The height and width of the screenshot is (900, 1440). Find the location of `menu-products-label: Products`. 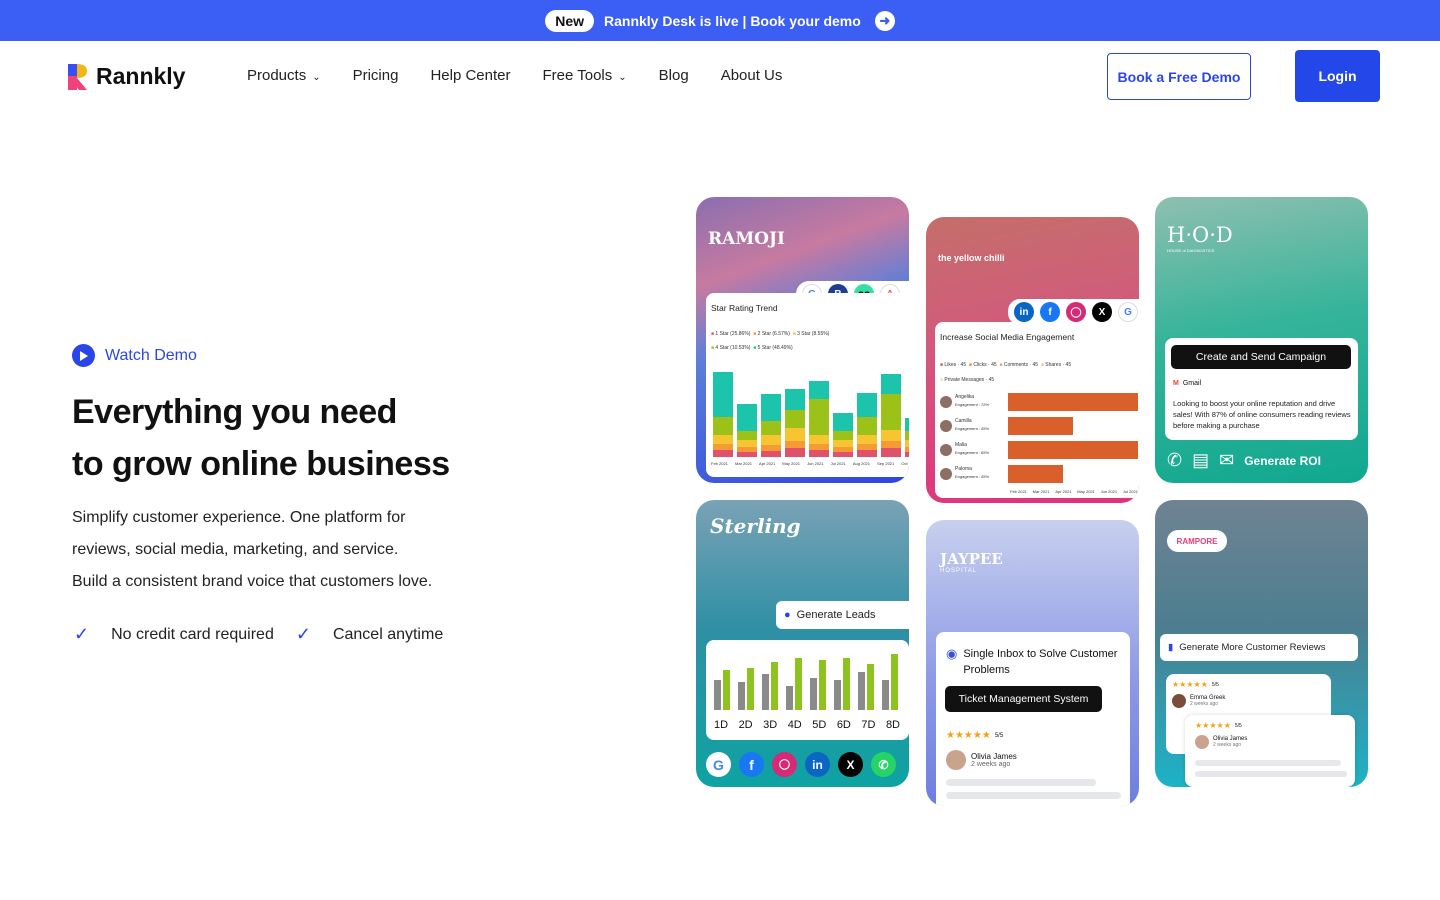

menu-products-label: Products is located at coordinates (277, 75).